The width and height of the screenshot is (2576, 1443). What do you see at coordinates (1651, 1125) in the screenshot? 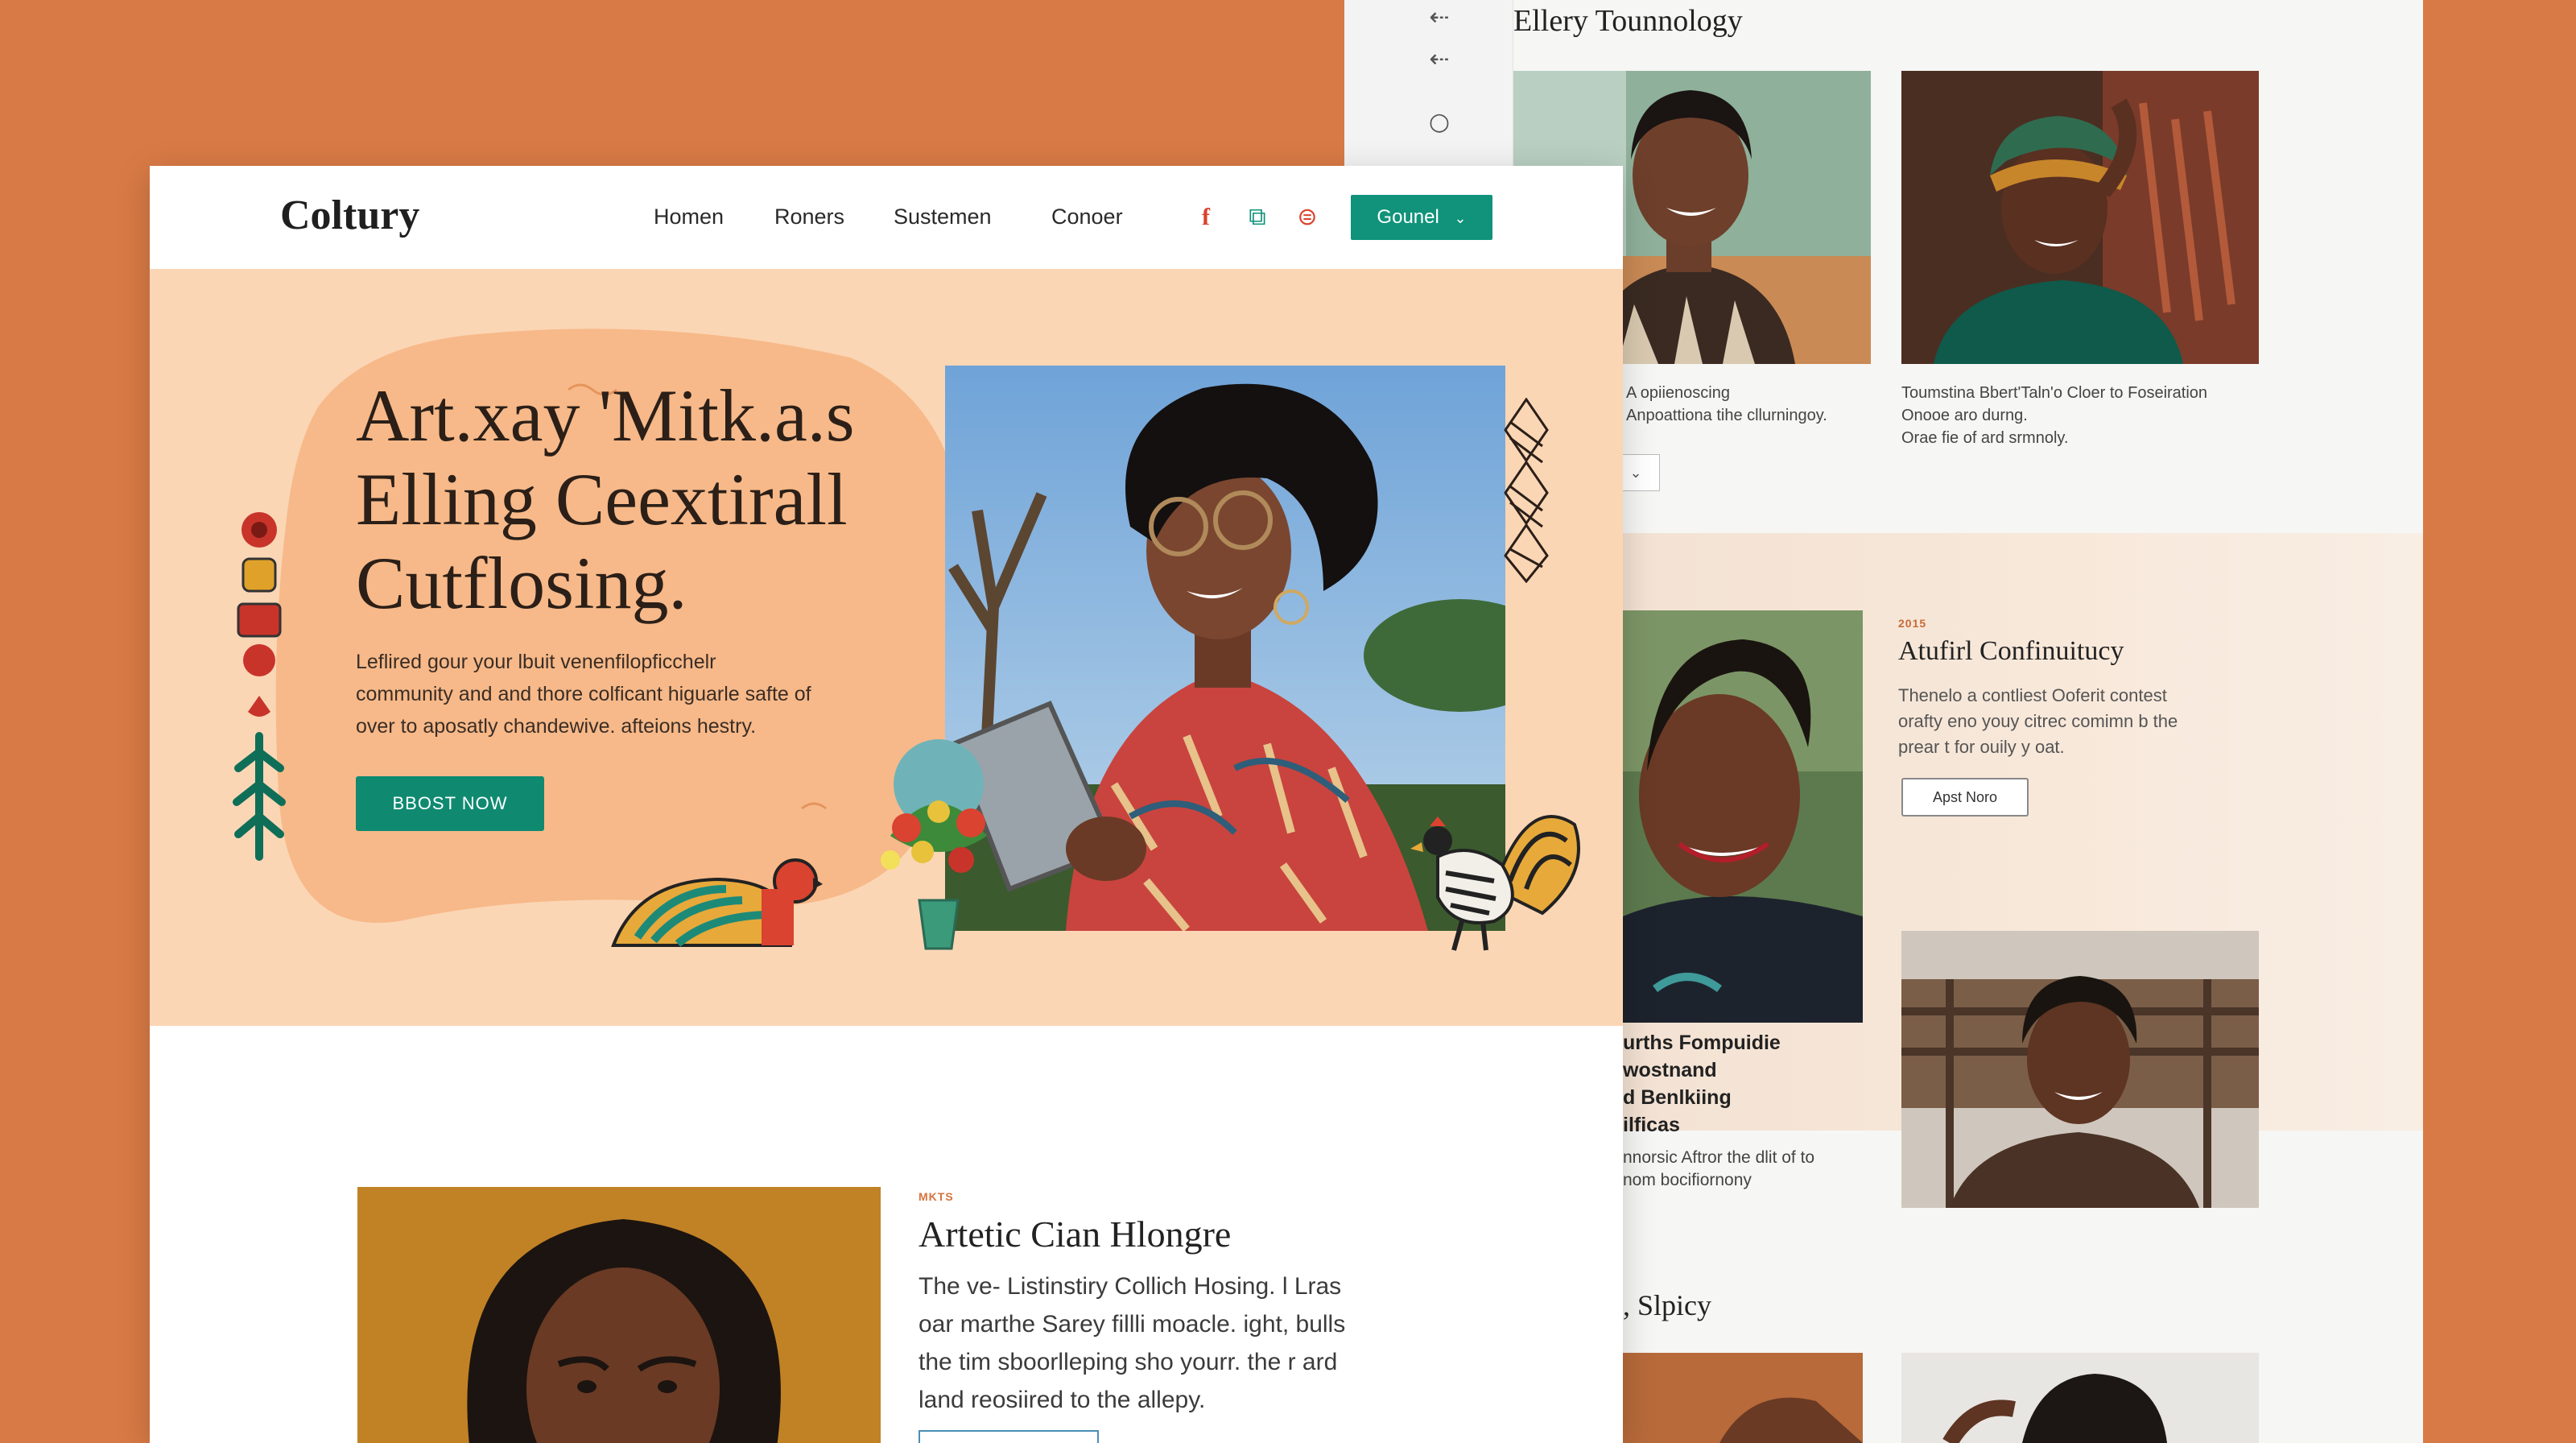
I see `caption-line: ilficas` at bounding box center [1651, 1125].